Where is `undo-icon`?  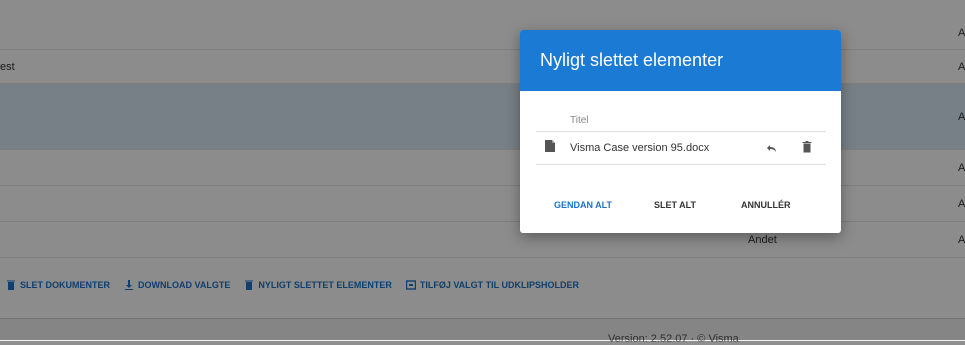 undo-icon is located at coordinates (772, 148).